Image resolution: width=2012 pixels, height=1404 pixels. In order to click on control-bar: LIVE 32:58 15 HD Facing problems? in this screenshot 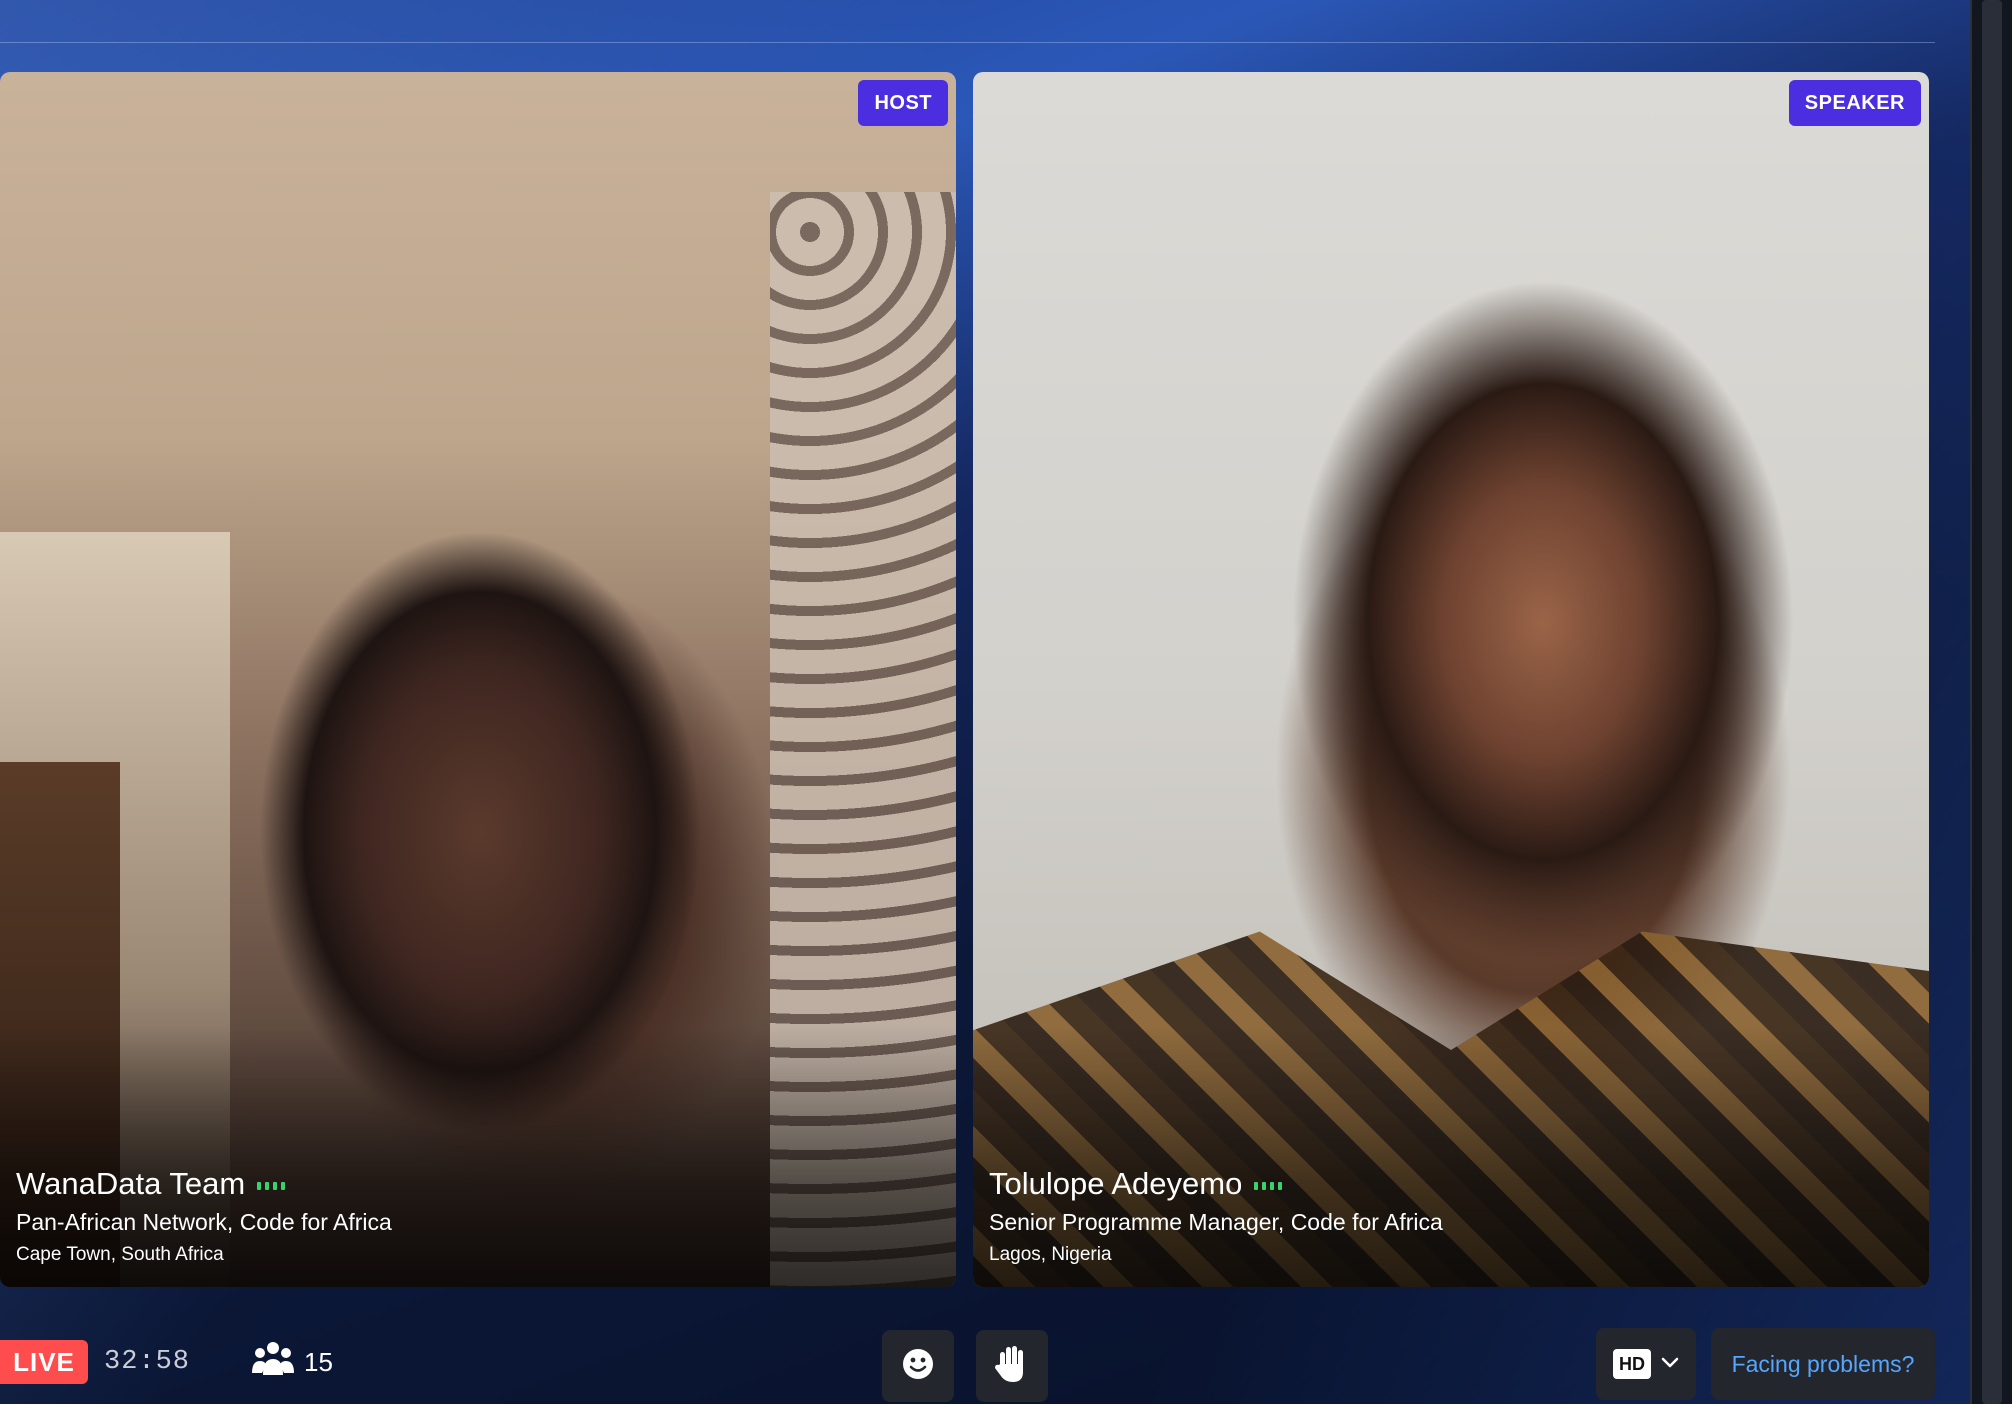, I will do `click(985, 1362)`.